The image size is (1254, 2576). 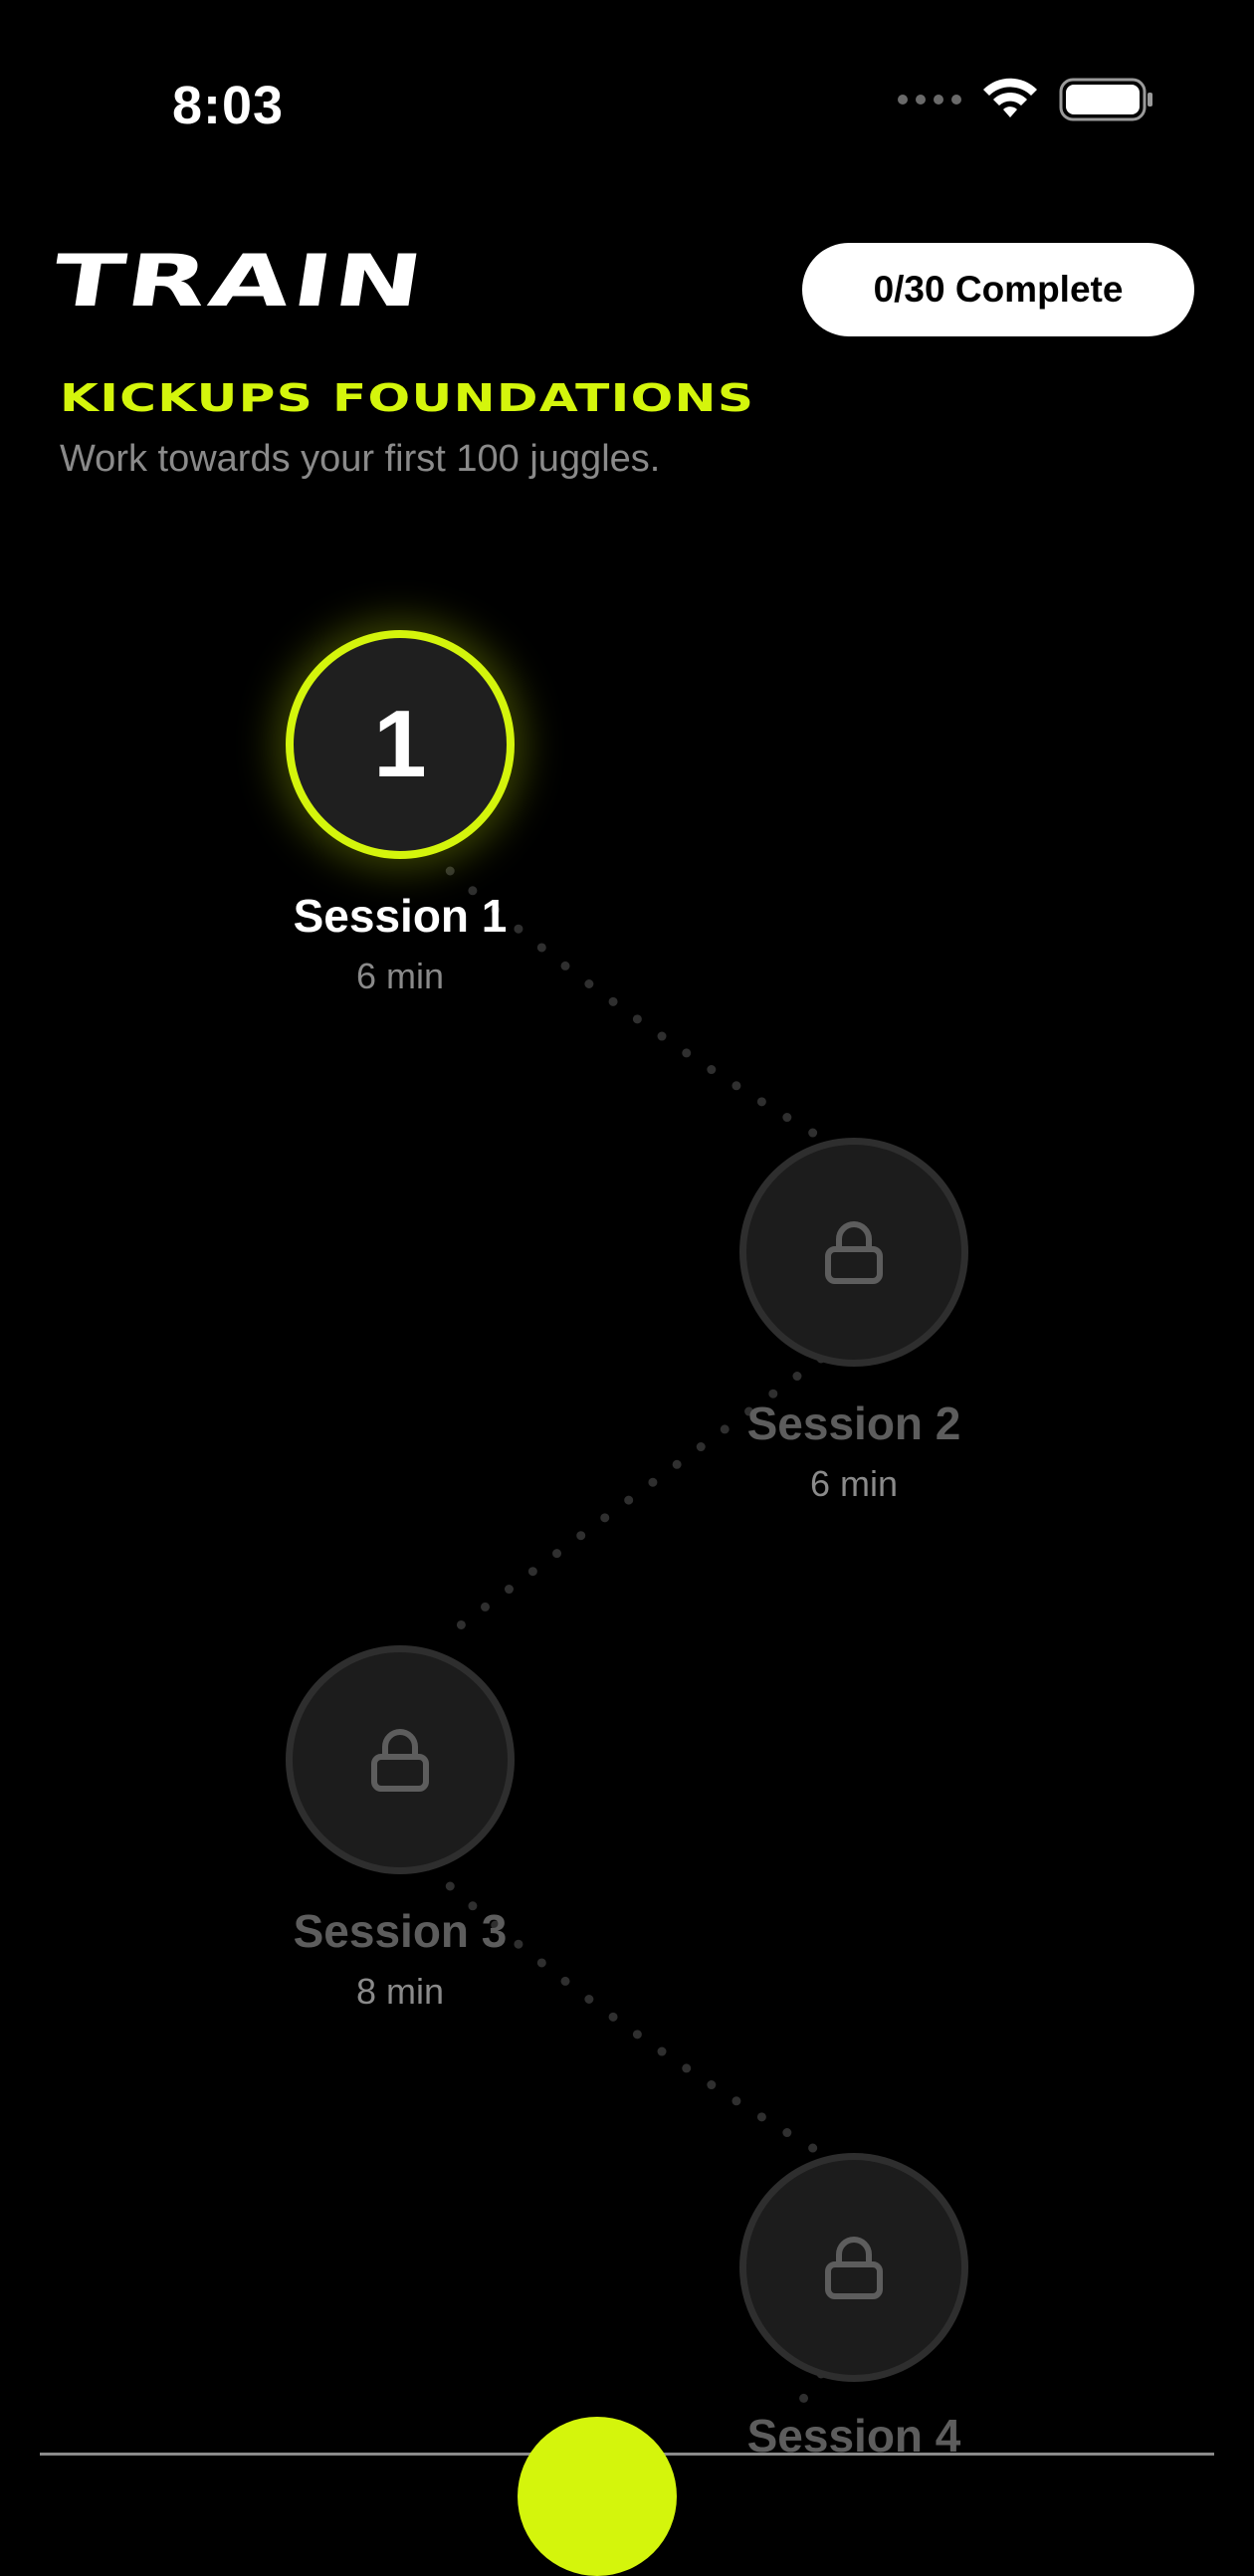 I want to click on session-title: Session 3, so click(x=400, y=1931).